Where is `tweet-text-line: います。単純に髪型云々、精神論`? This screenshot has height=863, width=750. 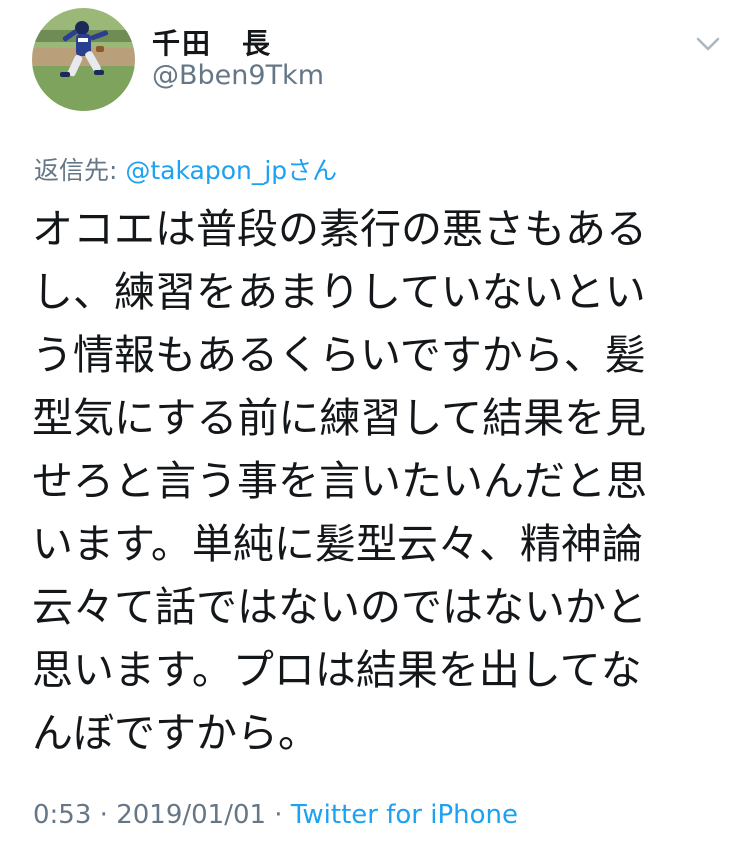 tweet-text-line: います。単純に髪型云々、精神論 is located at coordinates (337, 544).